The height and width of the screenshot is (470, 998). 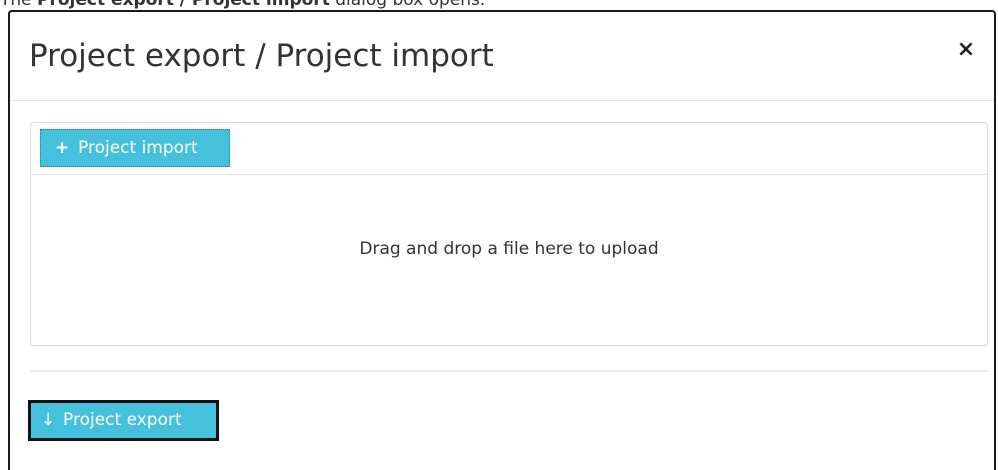 I want to click on caption-prefix: The, so click(x=19, y=5).